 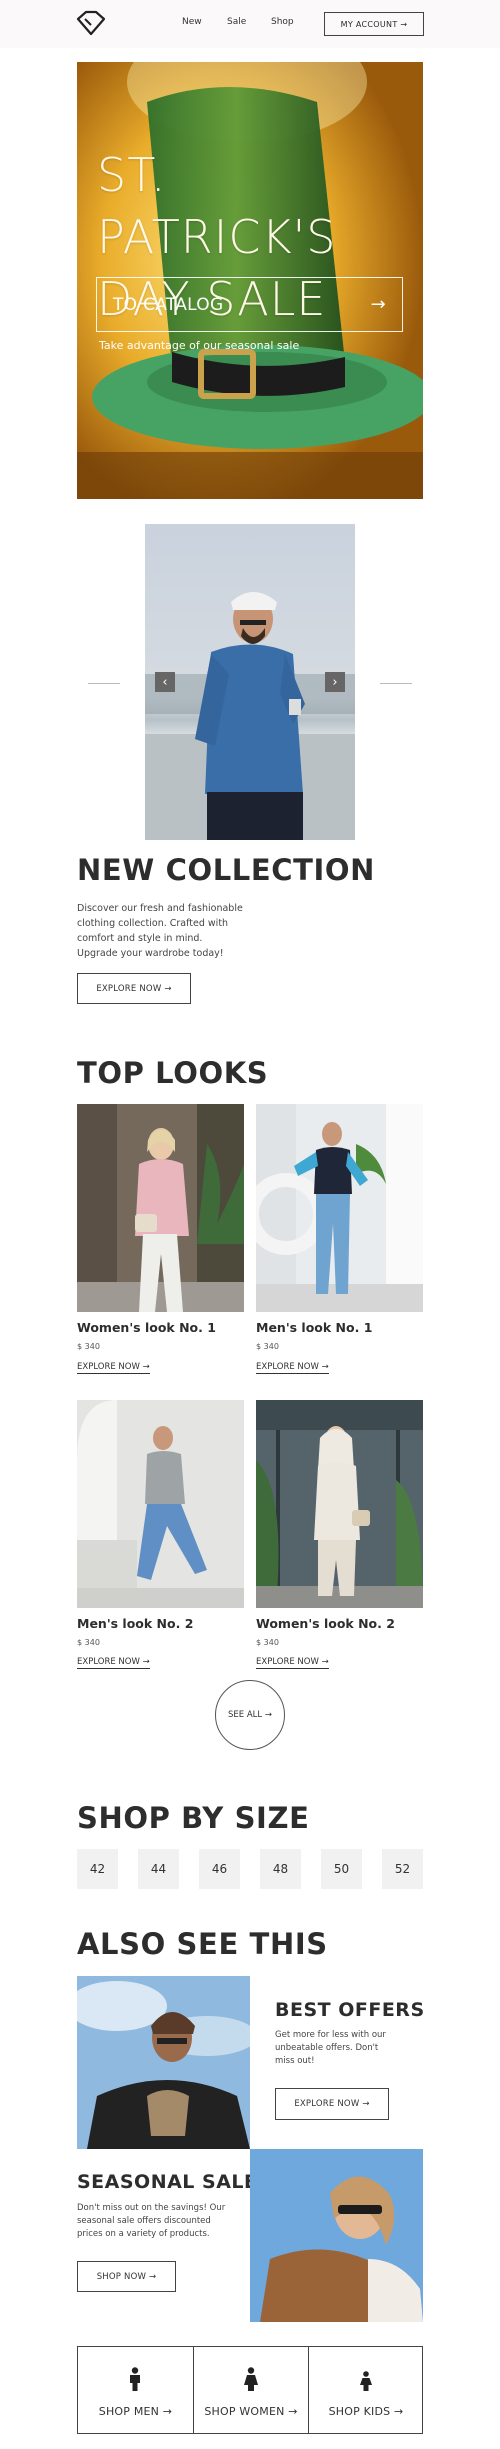 What do you see at coordinates (336, 2235) in the screenshot?
I see `seasonal-sale-image` at bounding box center [336, 2235].